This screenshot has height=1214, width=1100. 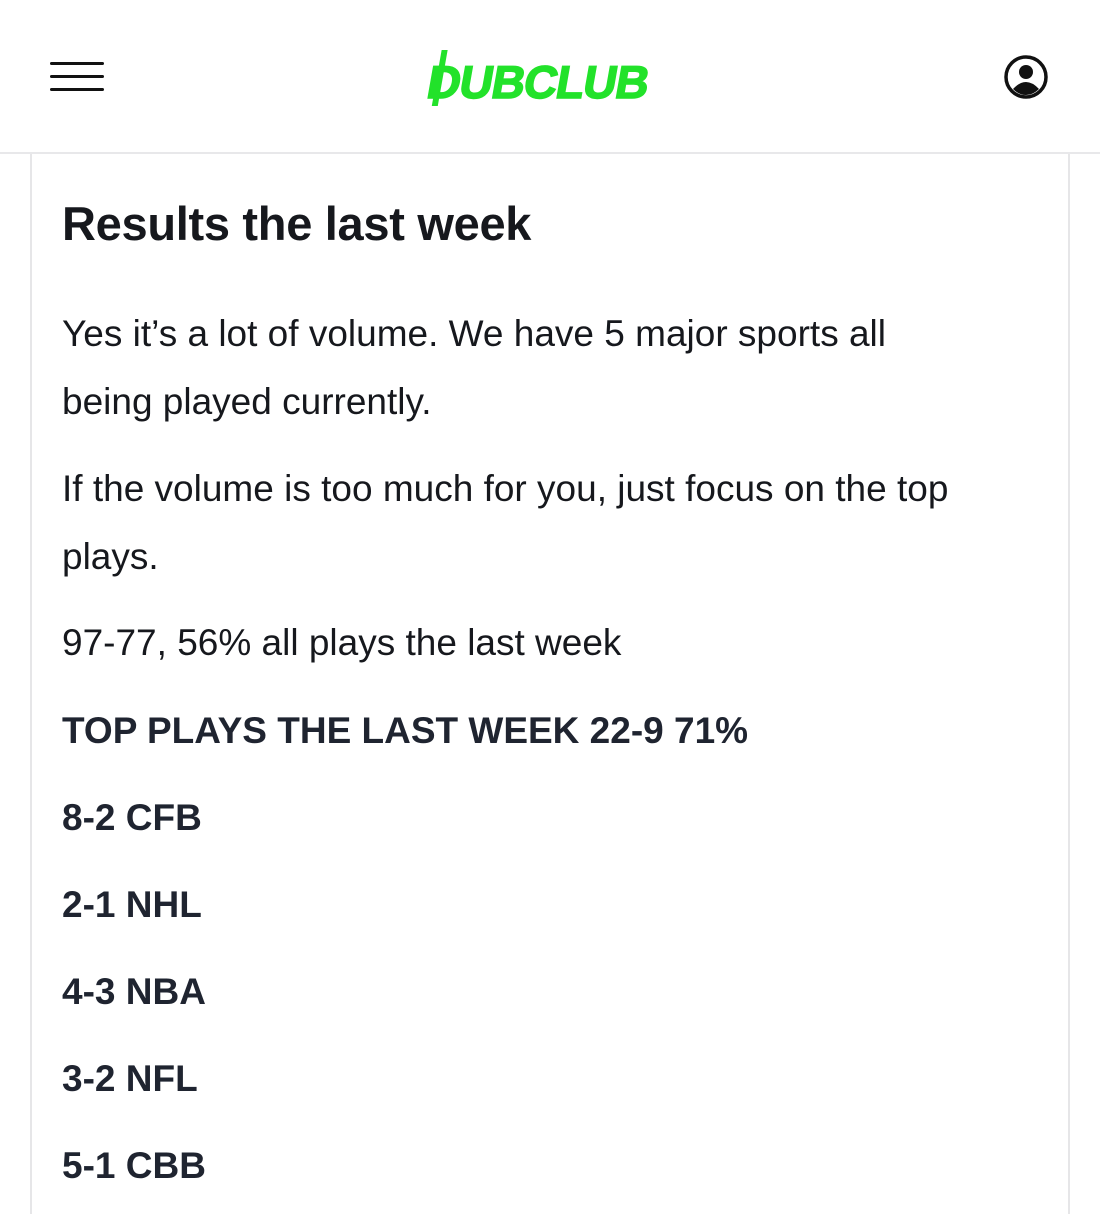 I want to click on dubclub-logo-graphic: DUBCLUB, so click(x=538, y=79).